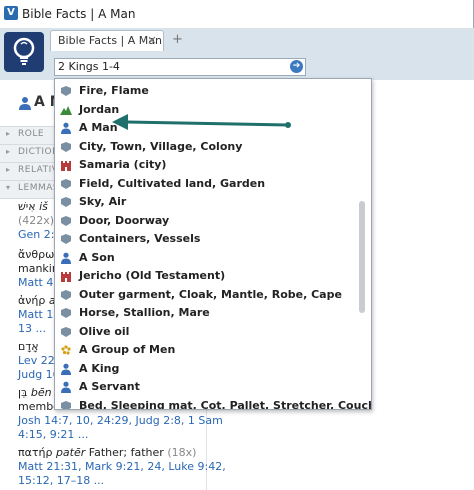 The height and width of the screenshot is (490, 474). Describe the element at coordinates (201, 122) in the screenshot. I see `annotation-arrow` at that location.